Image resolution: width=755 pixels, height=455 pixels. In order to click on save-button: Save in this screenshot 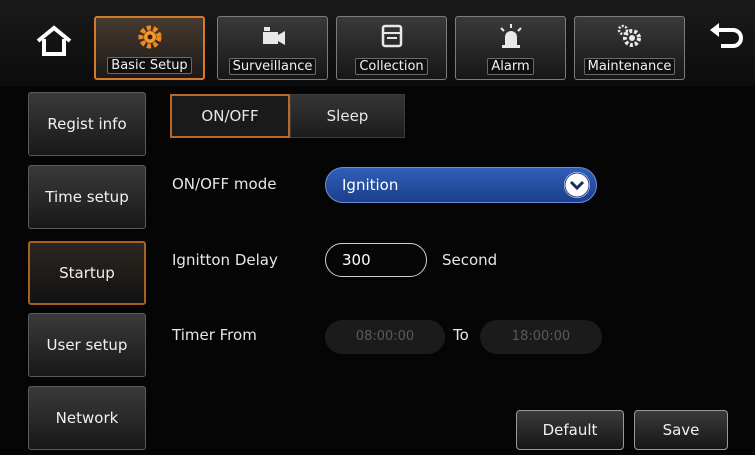, I will do `click(681, 430)`.